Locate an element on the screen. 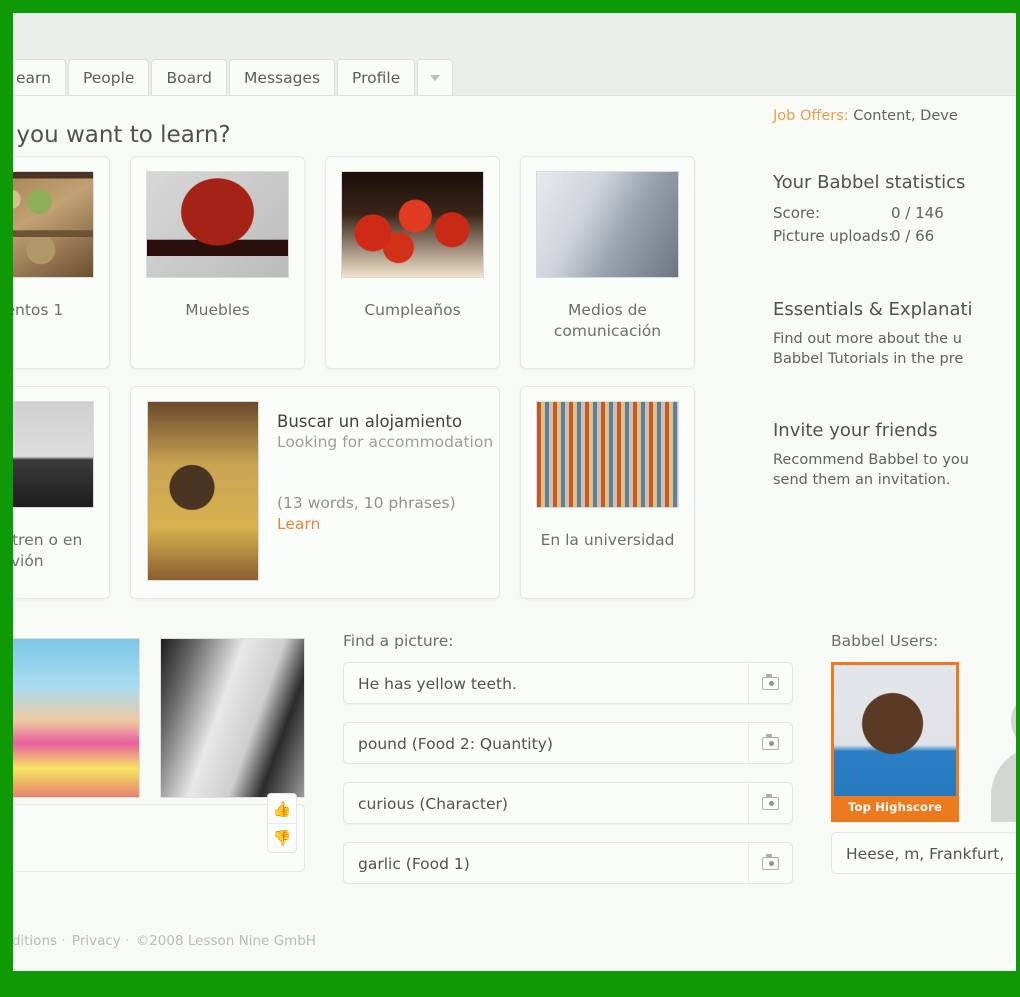 Image resolution: width=1020 pixels, height=997 pixels. tab-messages: Messages is located at coordinates (282, 77).